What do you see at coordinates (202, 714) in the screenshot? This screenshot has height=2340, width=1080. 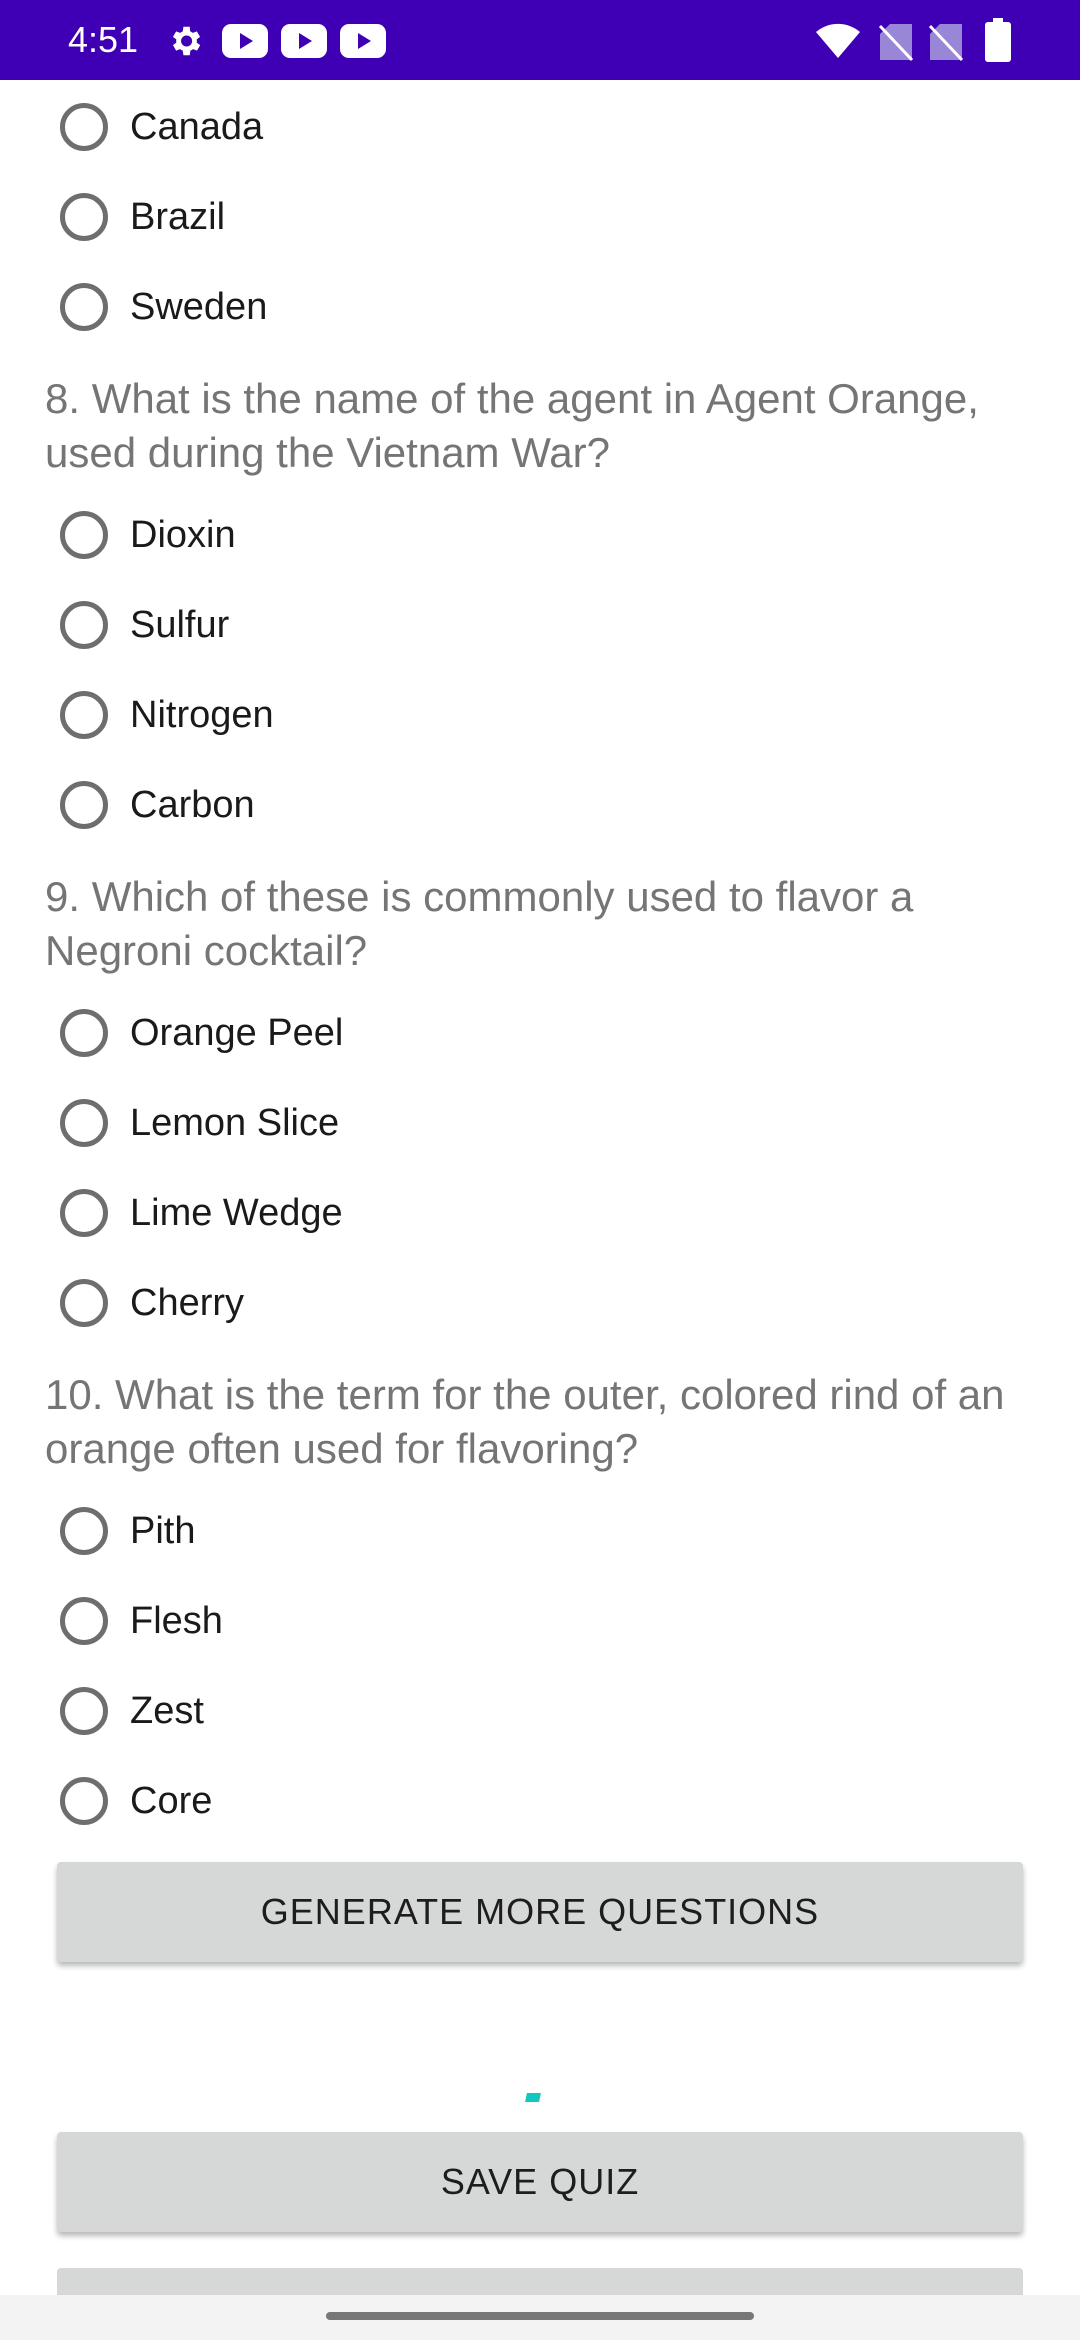 I see `option-label: Nitrogen` at bounding box center [202, 714].